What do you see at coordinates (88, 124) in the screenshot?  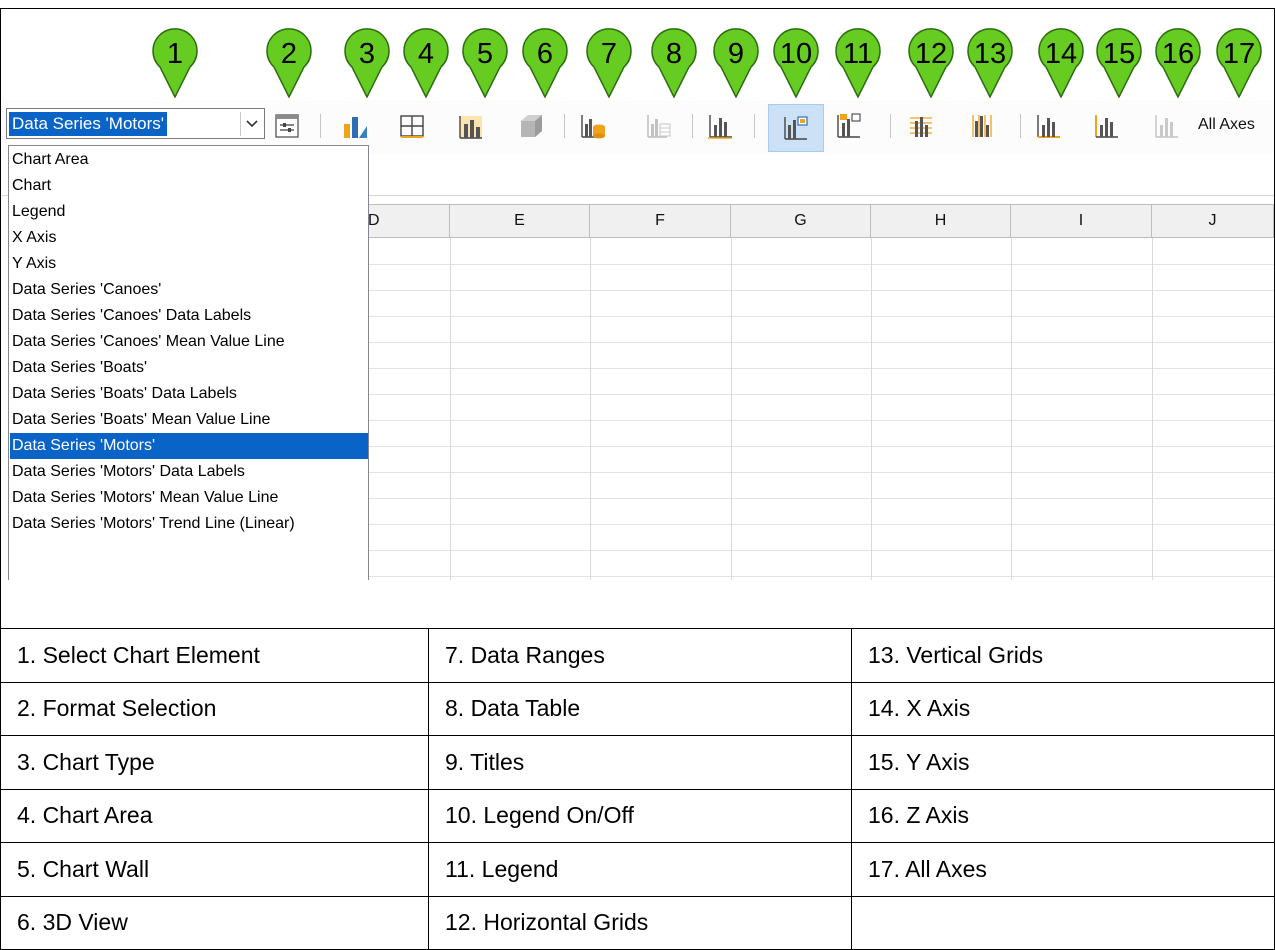 I see `select-chart-element-value: Data Series 'Motors'` at bounding box center [88, 124].